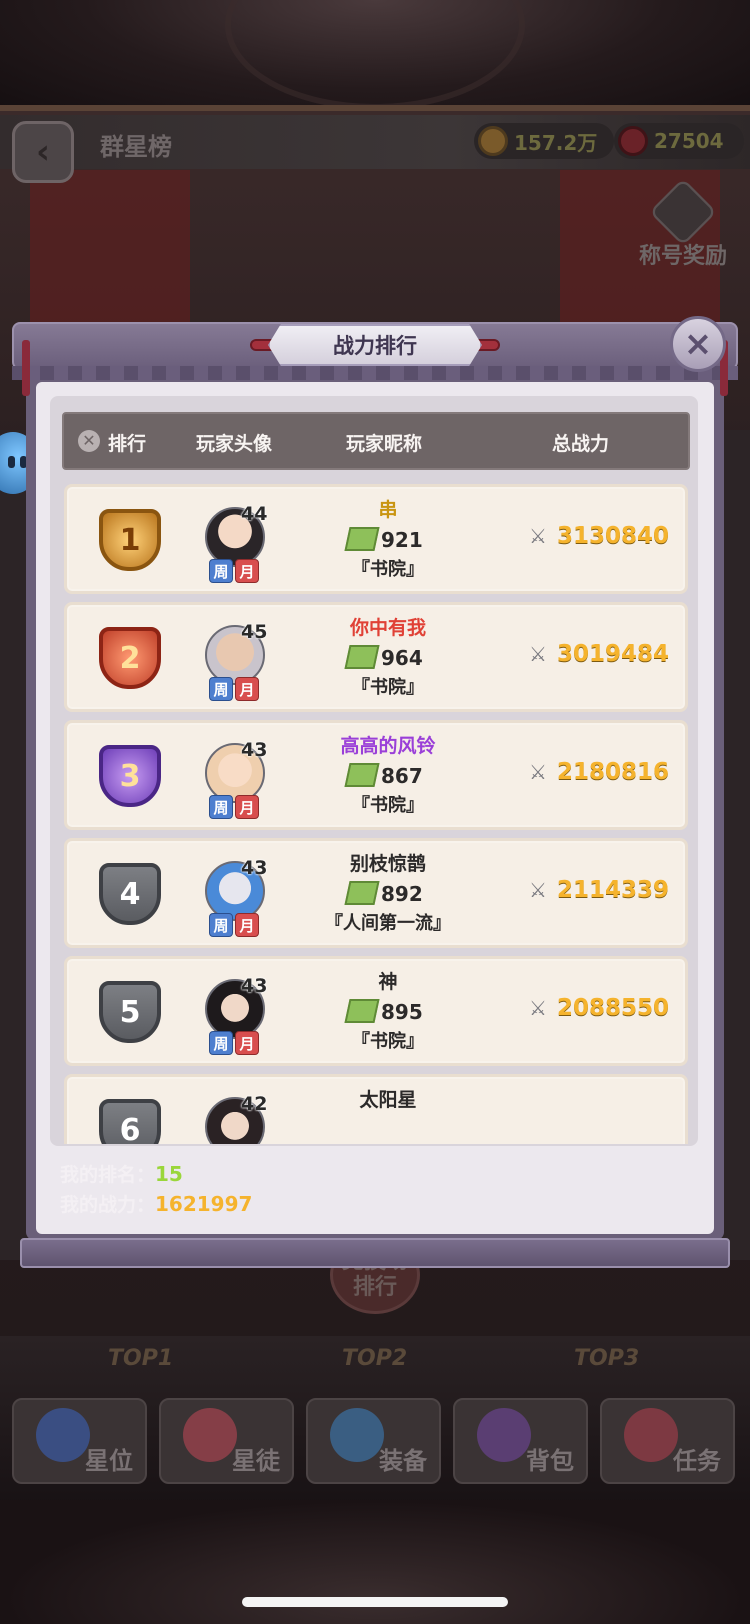  I want to click on ranking-row: 1 44 周 月 串 921 『书院』 ⚔ 3130840, so click(376, 539).